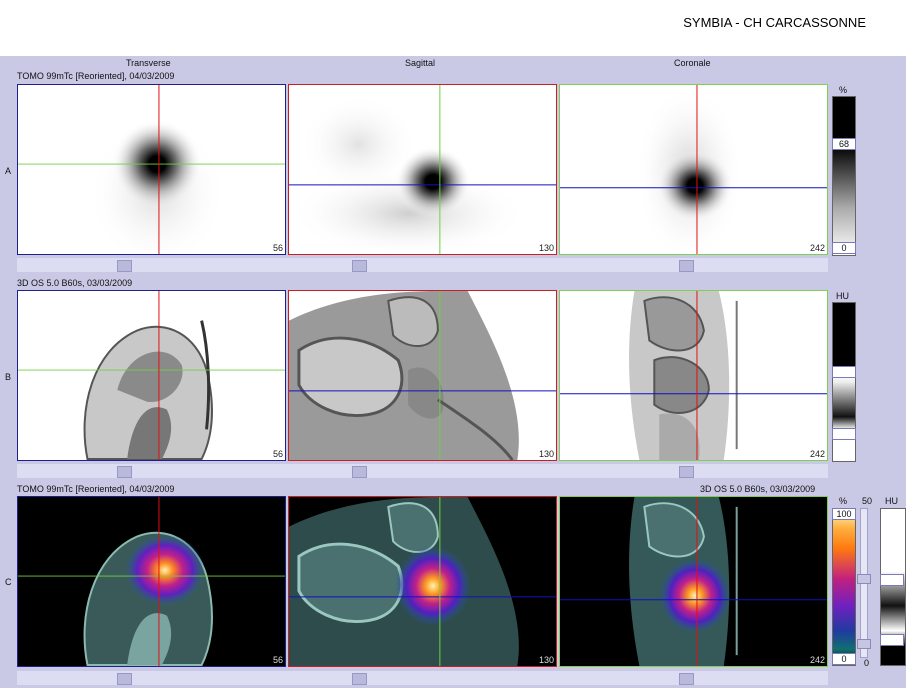  Describe the element at coordinates (420, 63) in the screenshot. I see `column-title-sagittal: Sagittal` at that location.